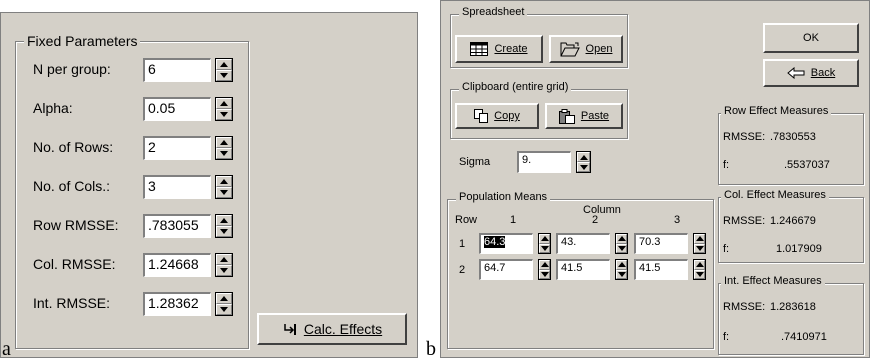 This screenshot has width=871, height=361. Describe the element at coordinates (544, 162) in the screenshot. I see `sigma-field: 9.` at that location.